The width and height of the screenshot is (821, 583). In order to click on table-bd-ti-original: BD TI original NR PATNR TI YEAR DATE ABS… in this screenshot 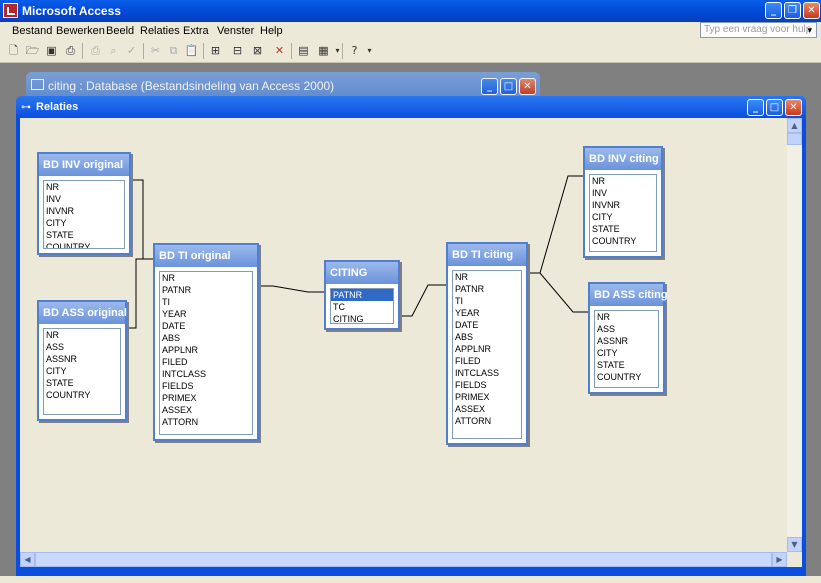, I will do `click(206, 342)`.